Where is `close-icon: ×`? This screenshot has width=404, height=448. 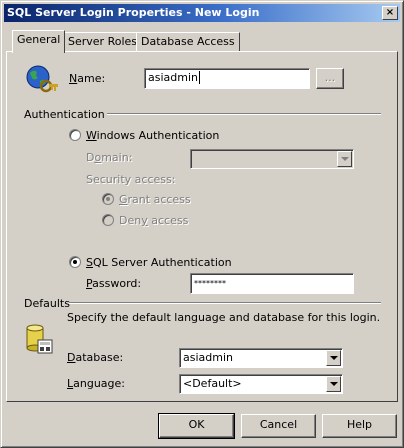
close-icon: × is located at coordinates (390, 12).